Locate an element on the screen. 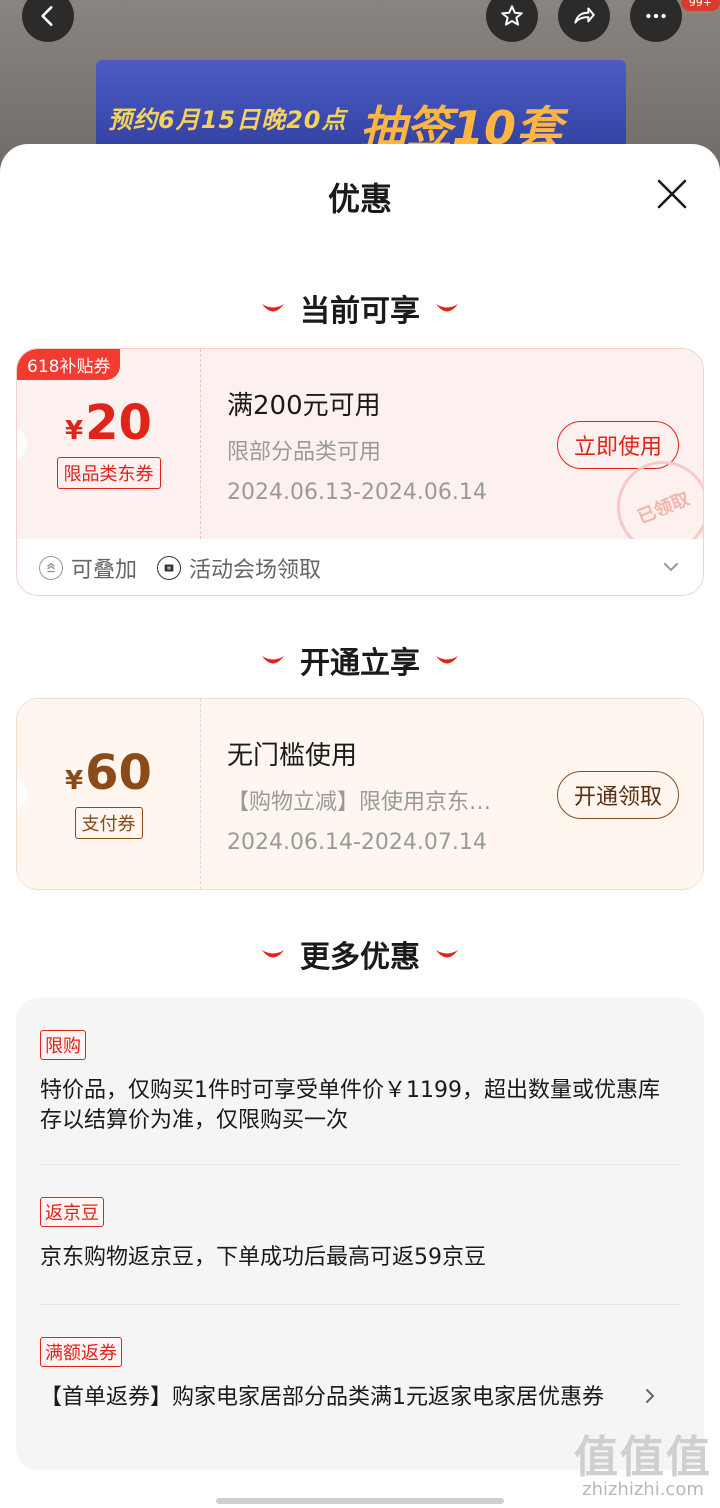 This screenshot has height=1508, width=720. offer-item-beans: 返京豆 京东购物返京豆，下单成功后最高可返59京豆 is located at coordinates (360, 1234).